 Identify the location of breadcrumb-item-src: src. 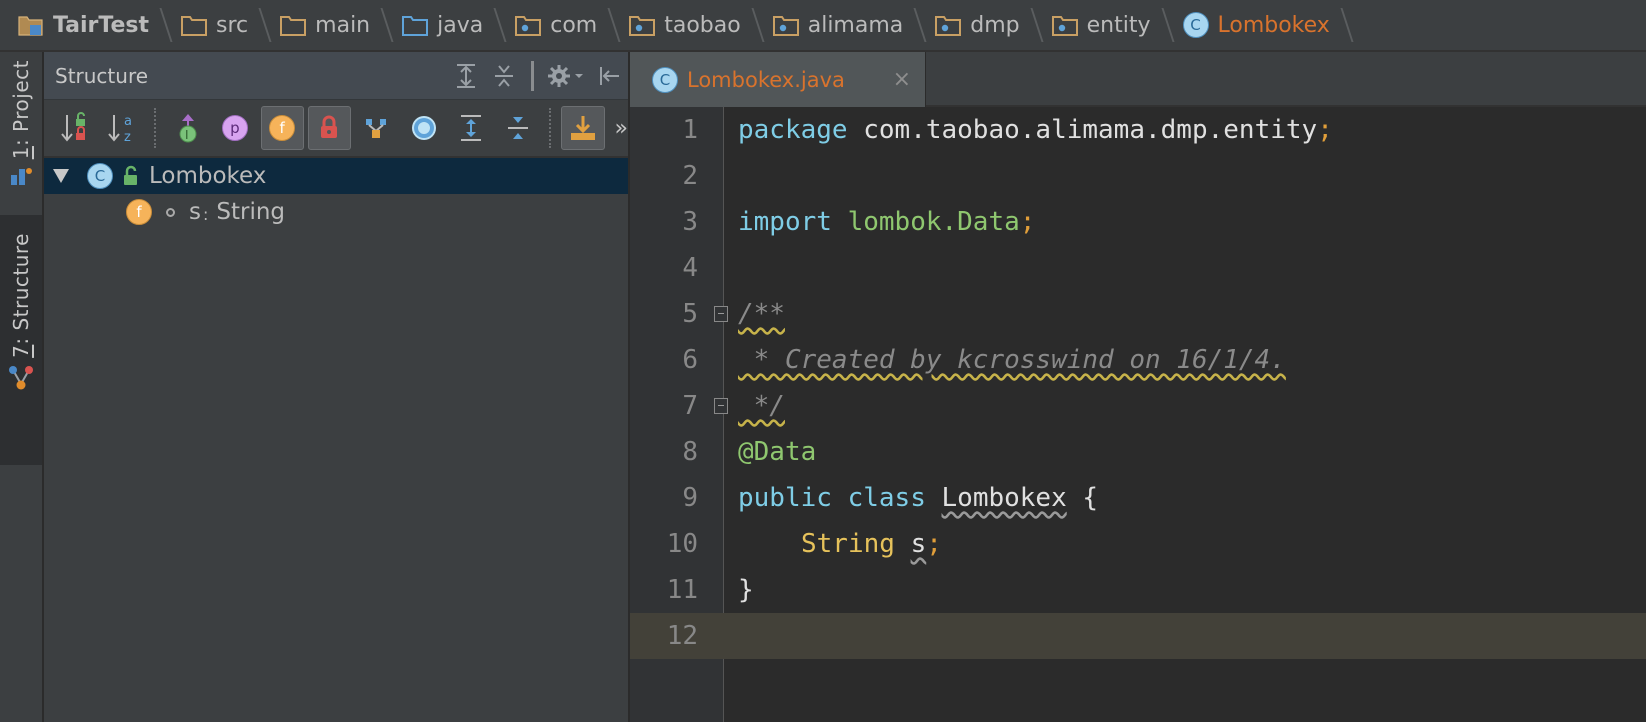
(218, 25).